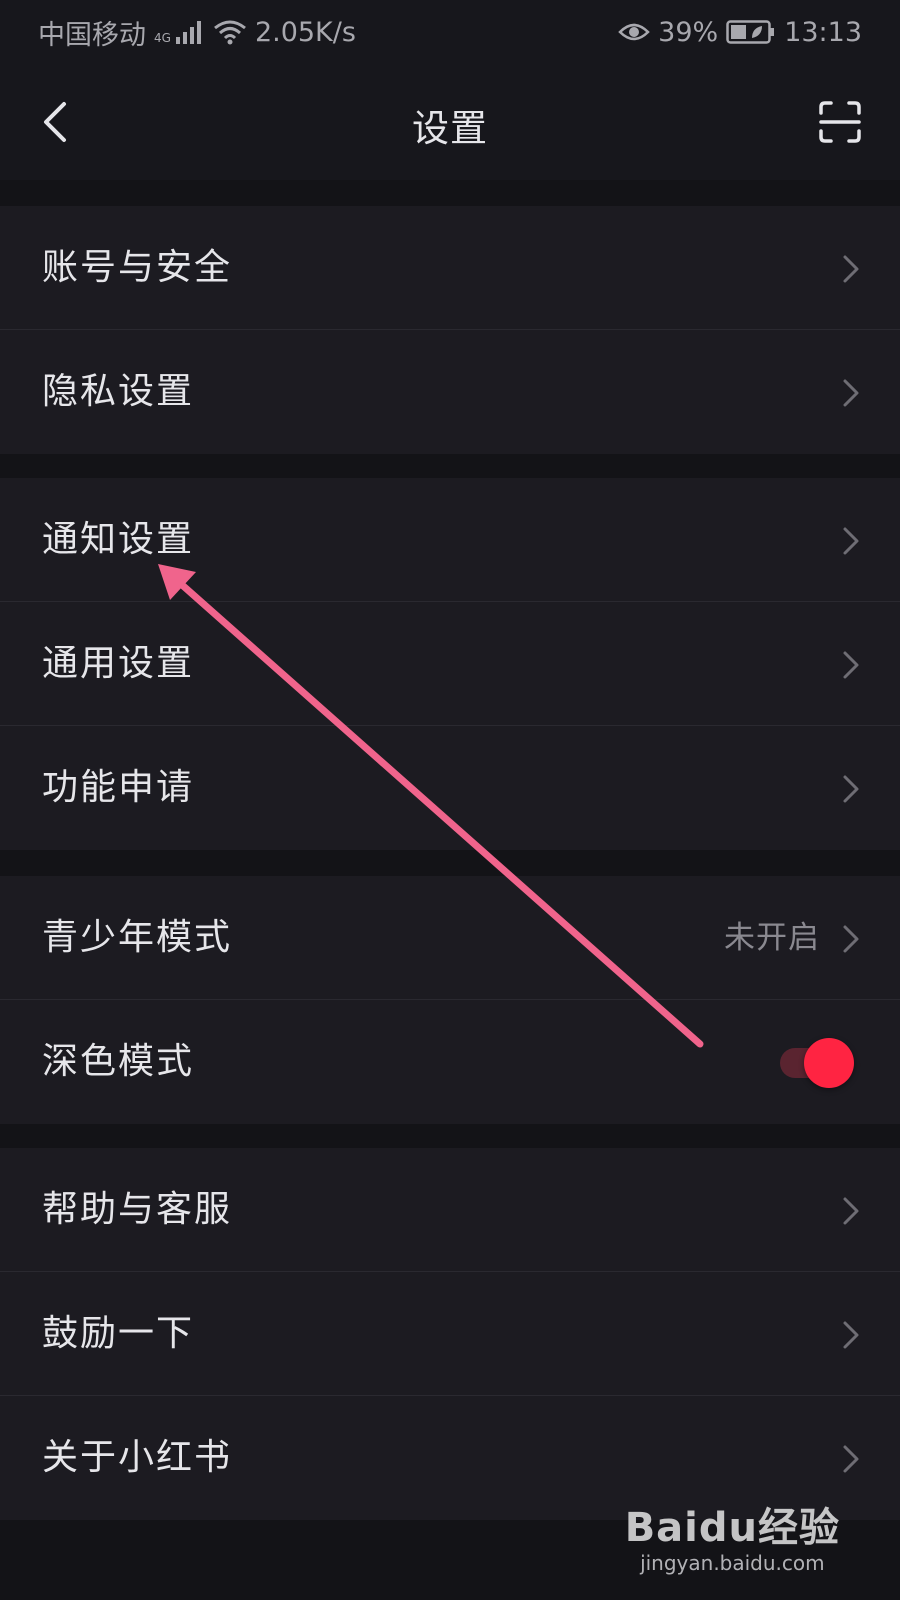  Describe the element at coordinates (118, 539) in the screenshot. I see `row-label: 通知设置` at that location.